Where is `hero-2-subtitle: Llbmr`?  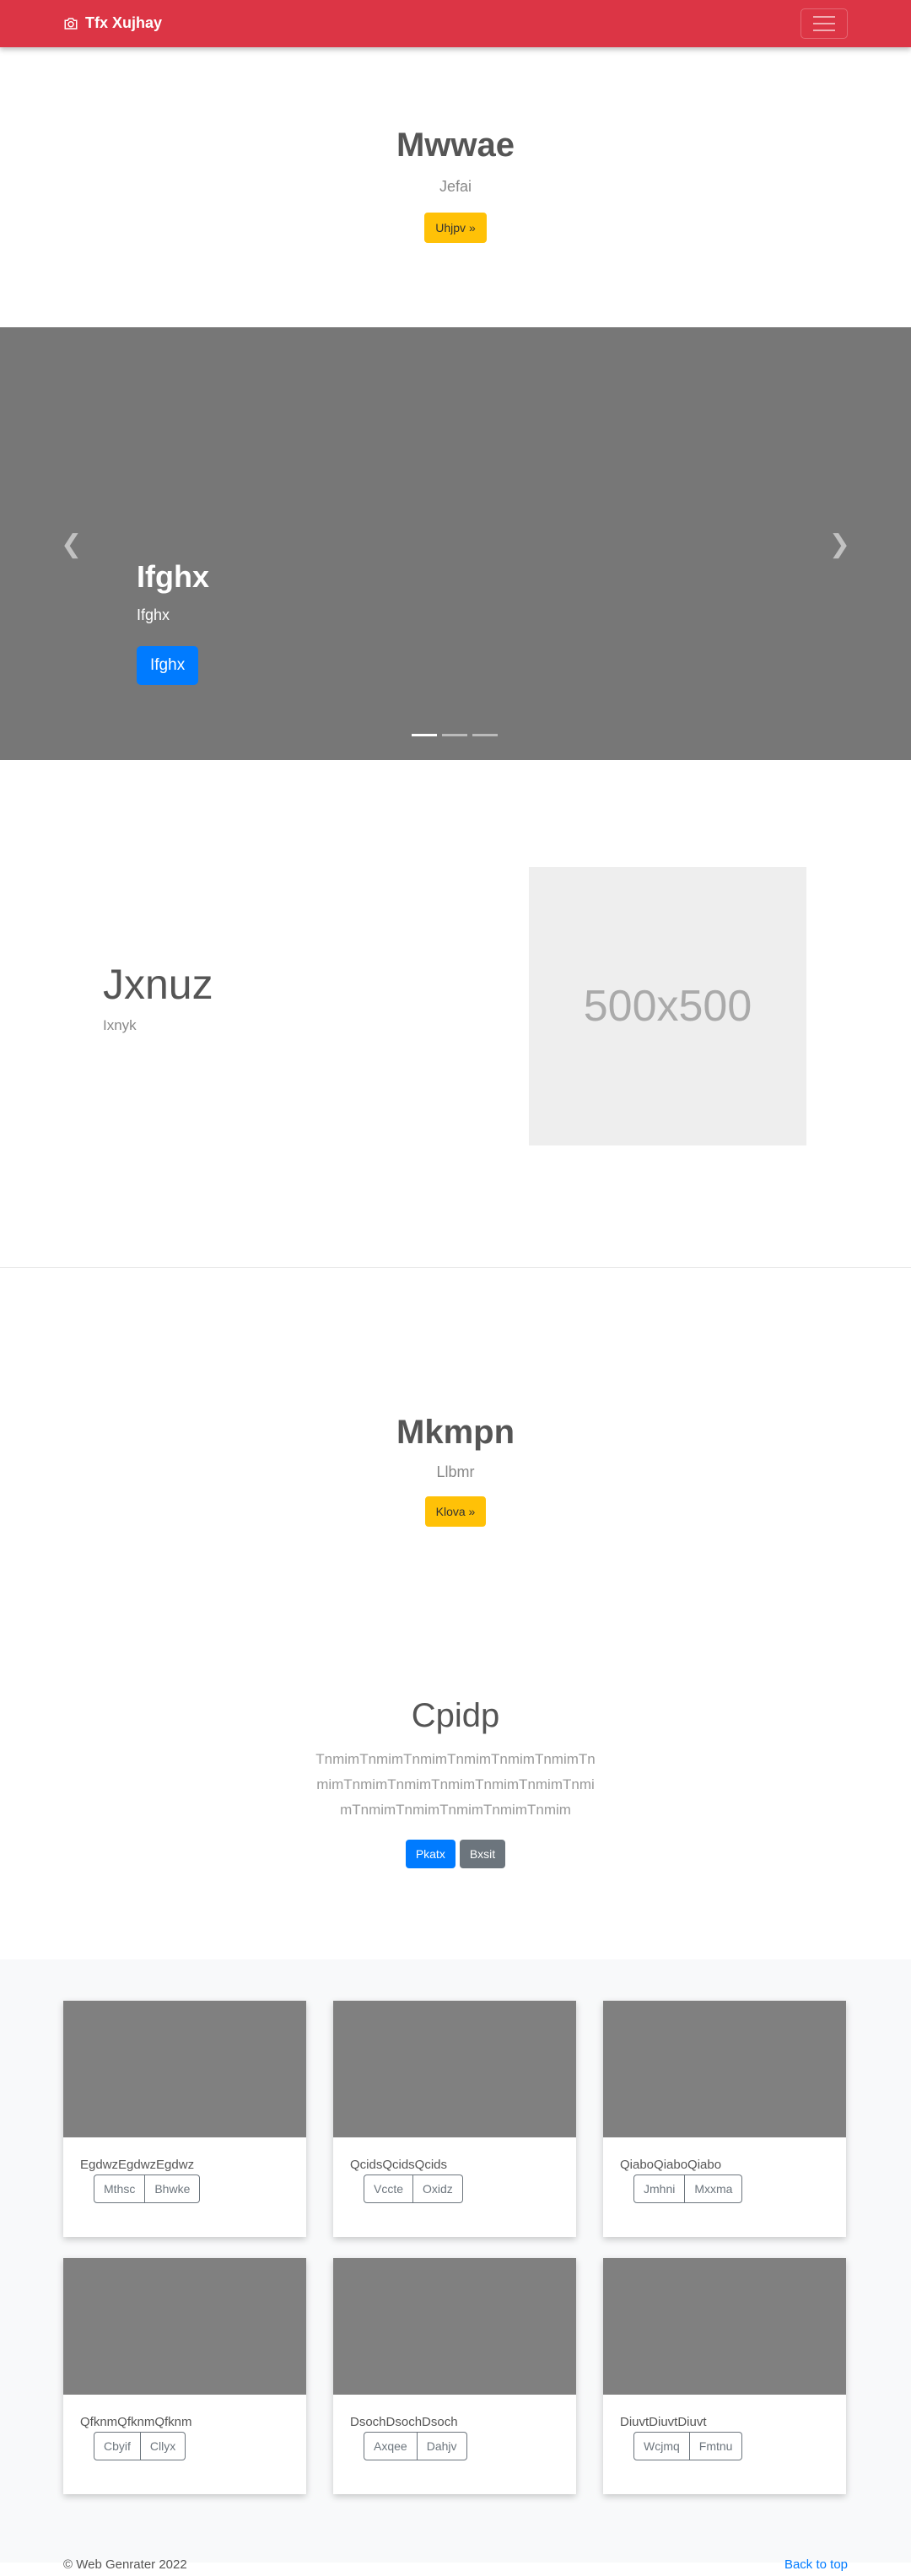
hero-2-subtitle: Llbmr is located at coordinates (455, 1471).